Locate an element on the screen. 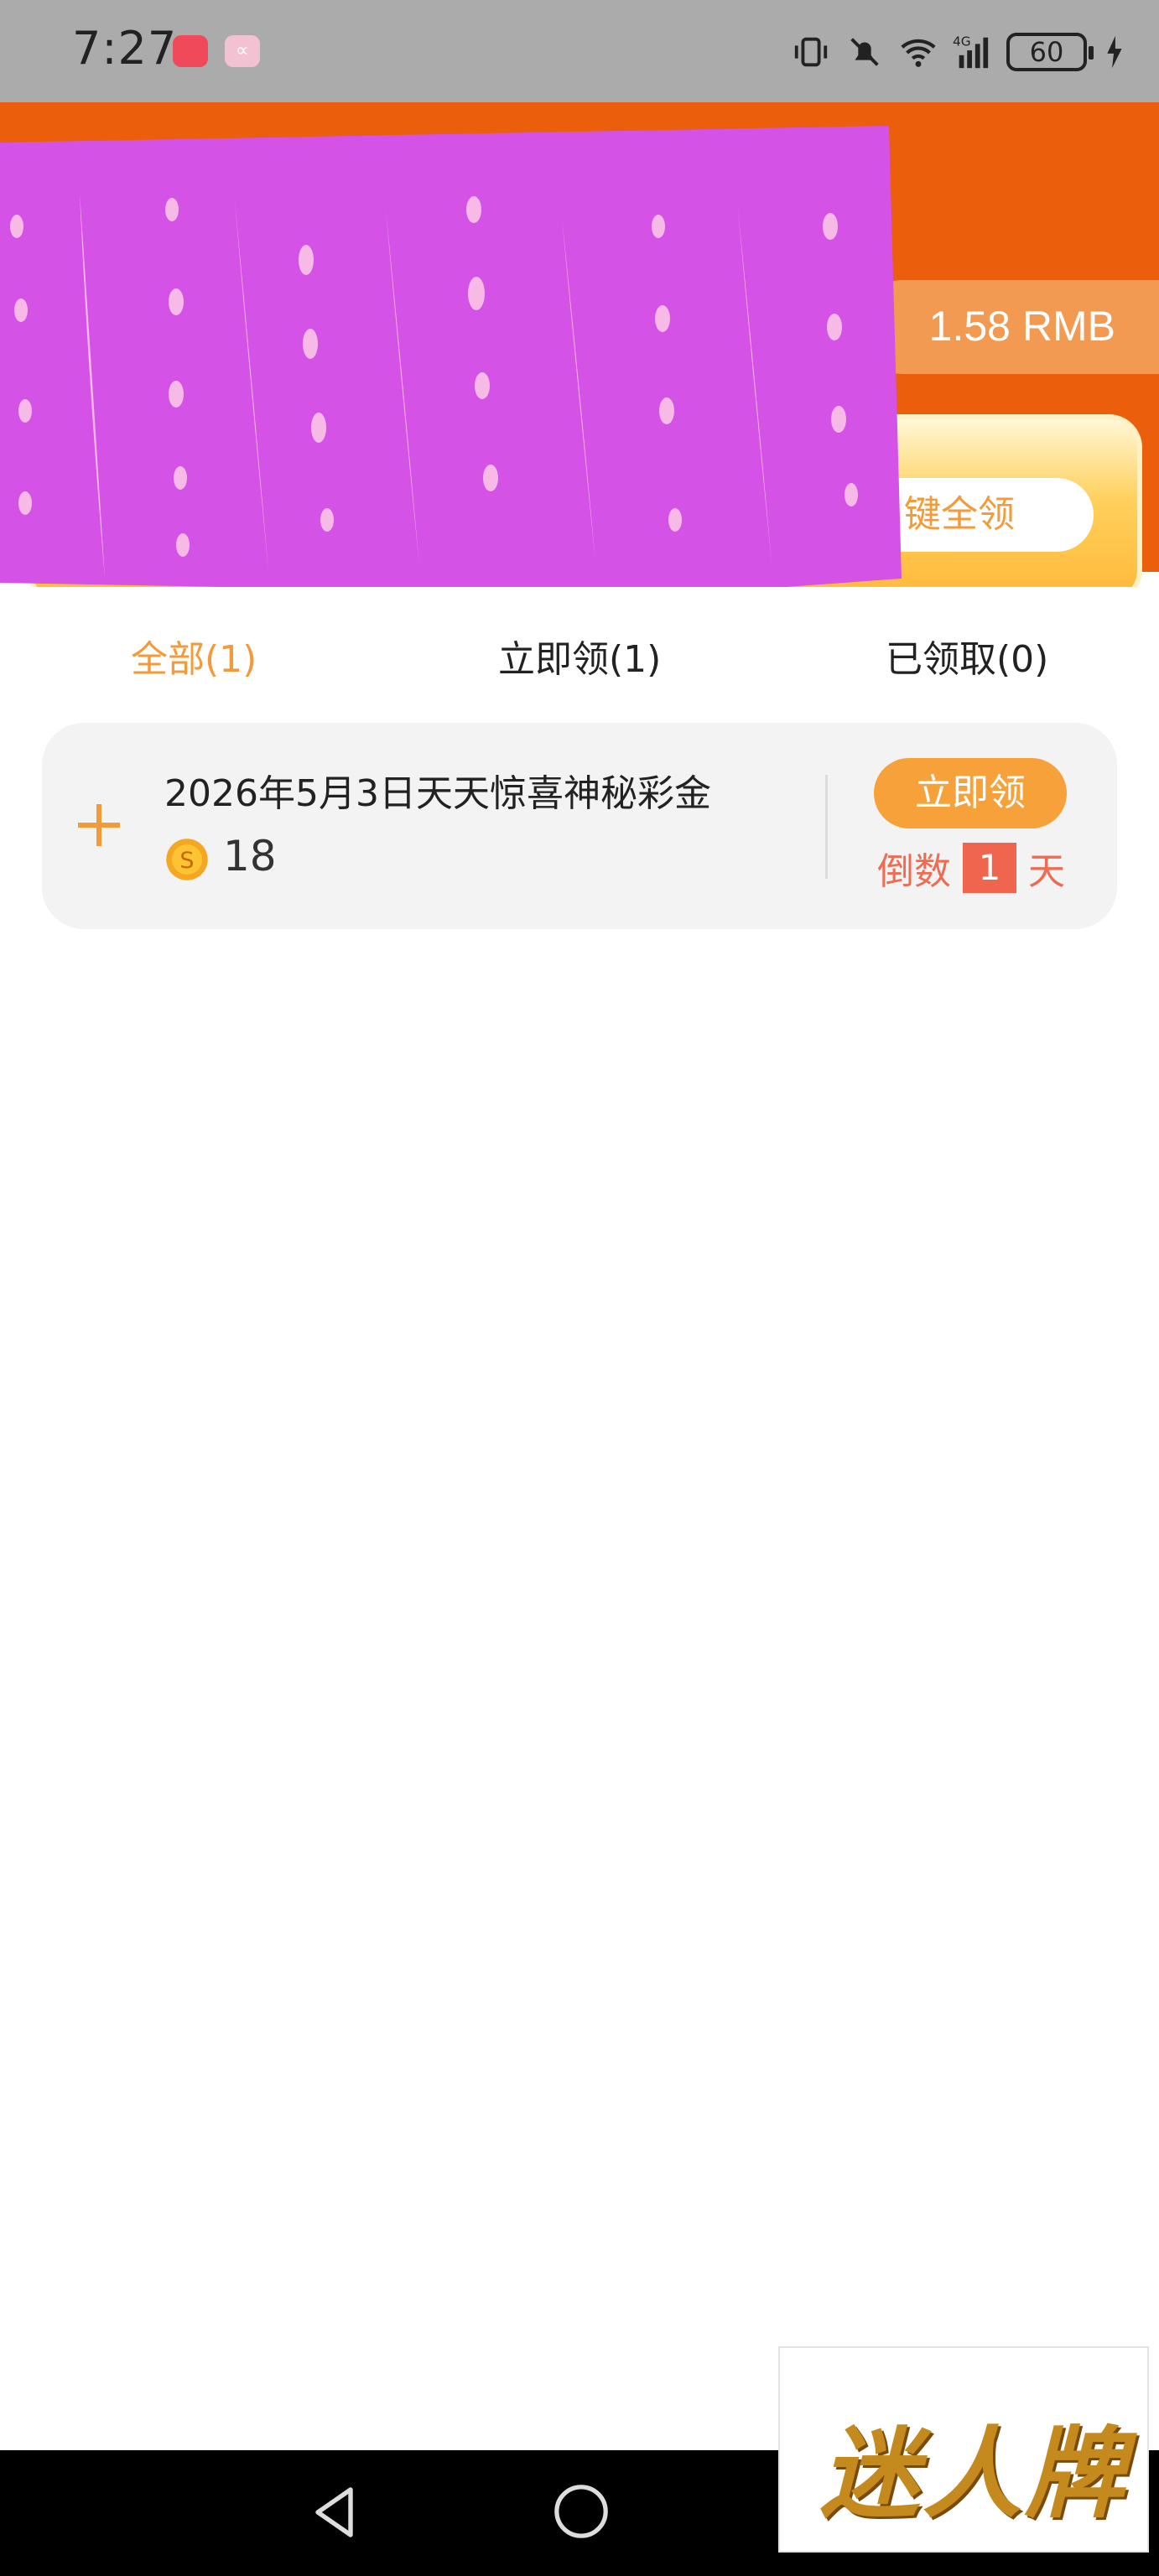 This screenshot has width=1159, height=2576. reward-title: 2026年5月3日天天惊喜神秘彩金 is located at coordinates (438, 793).